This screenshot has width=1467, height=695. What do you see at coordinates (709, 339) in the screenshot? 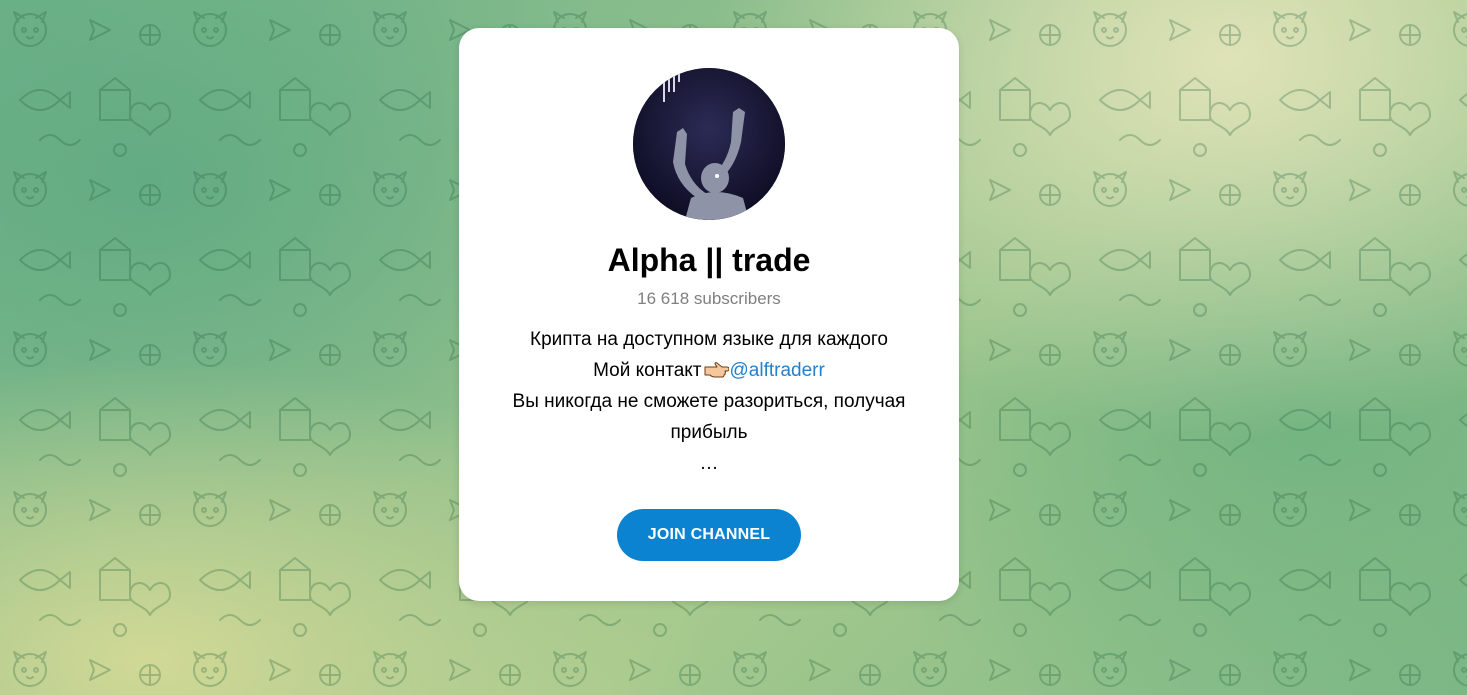
I see `description-line: Крипта на доступном языке для каждого` at bounding box center [709, 339].